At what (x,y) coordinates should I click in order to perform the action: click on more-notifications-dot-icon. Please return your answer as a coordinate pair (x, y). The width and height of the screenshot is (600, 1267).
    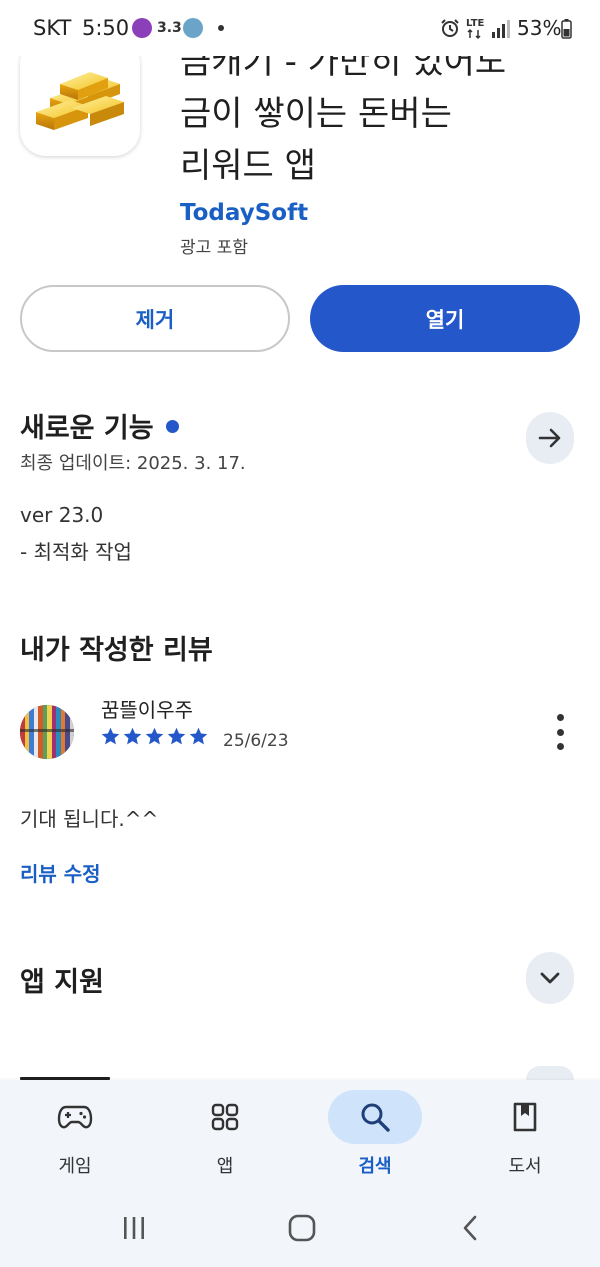
    Looking at the image, I should click on (221, 28).